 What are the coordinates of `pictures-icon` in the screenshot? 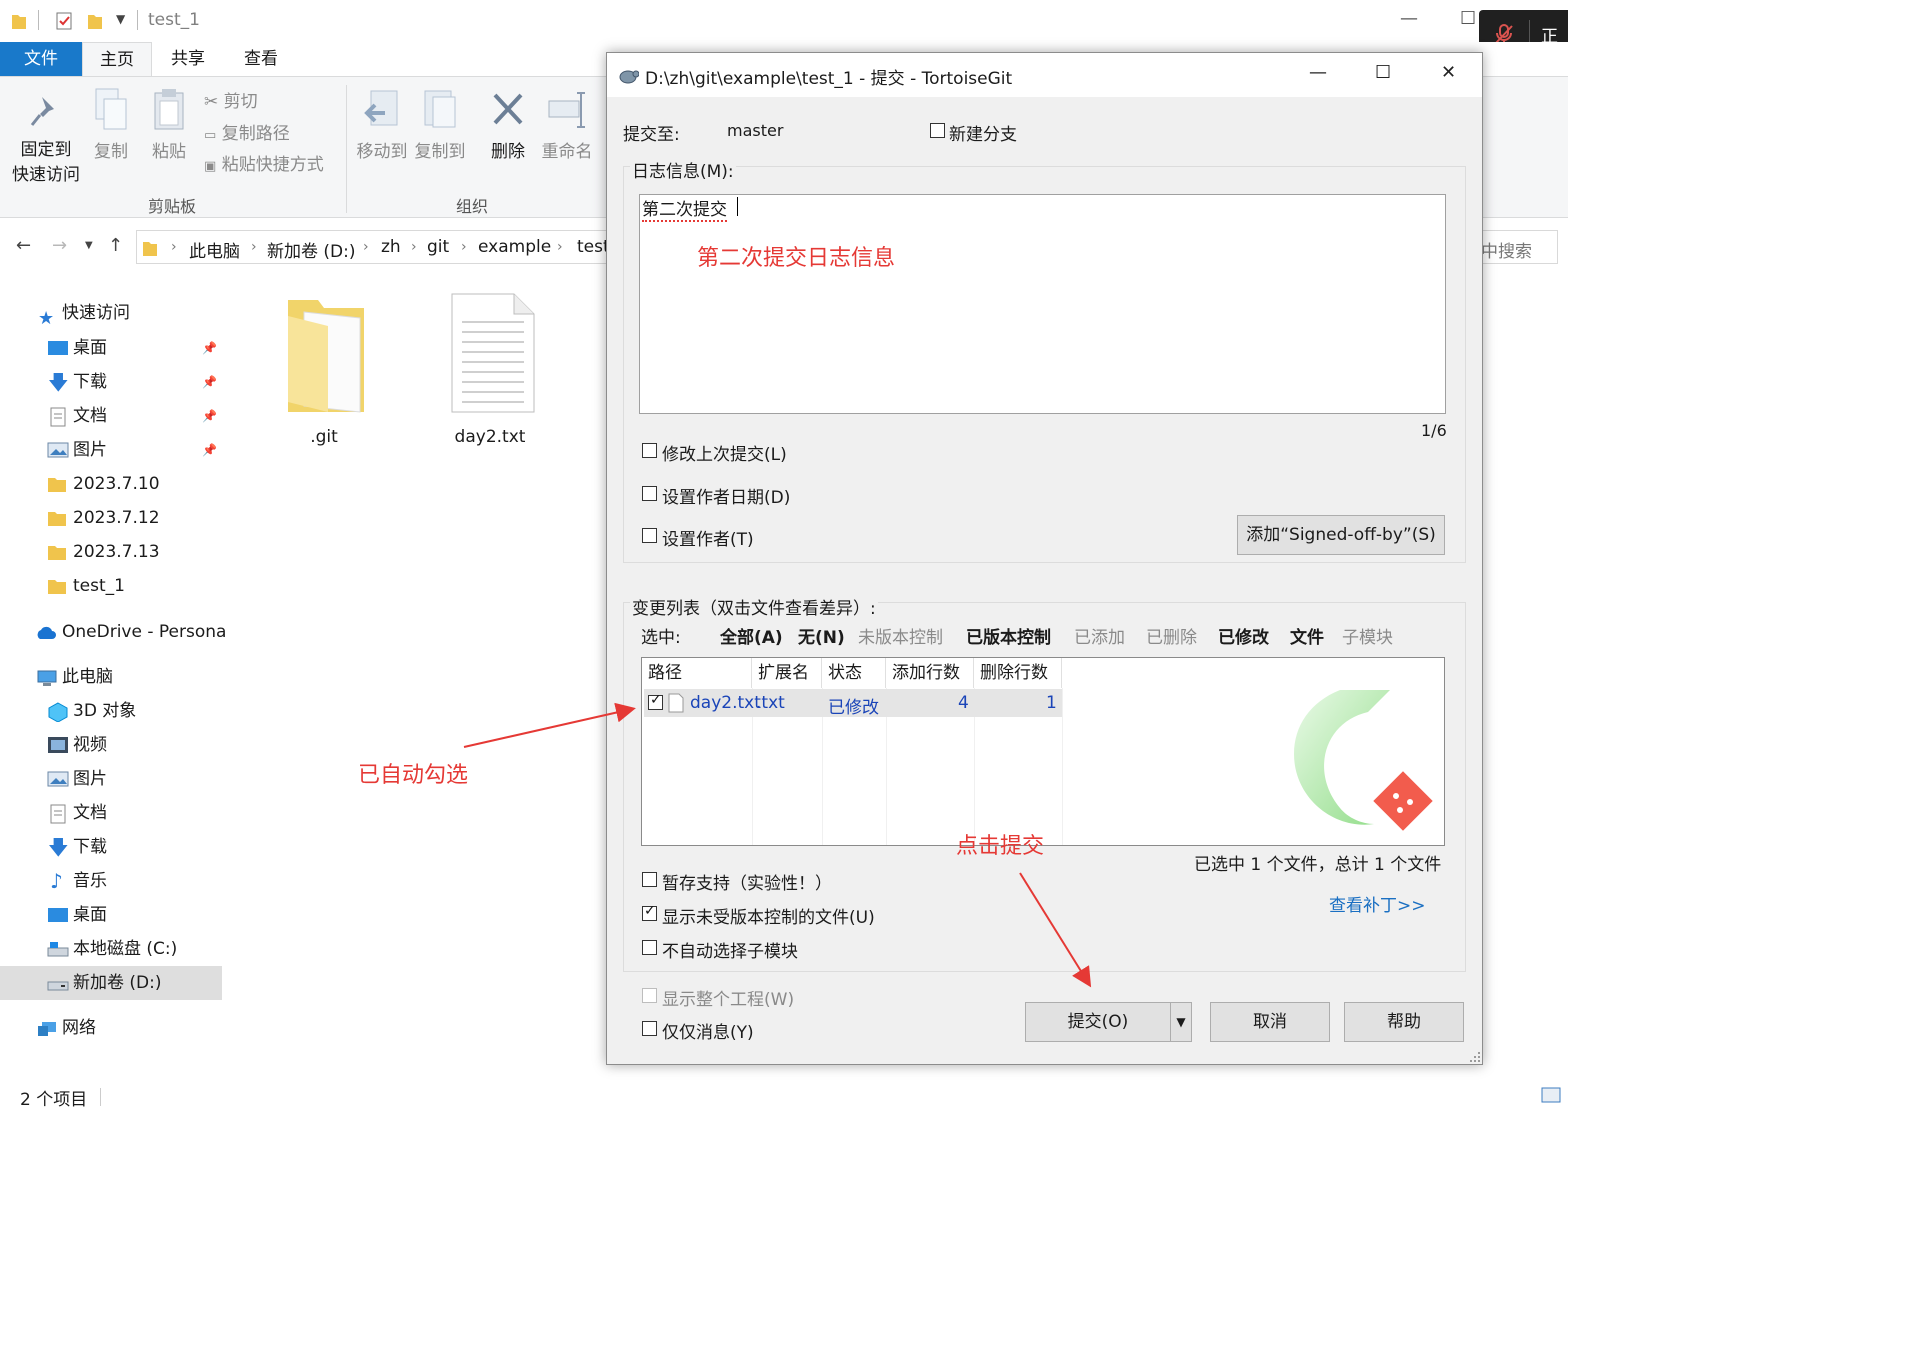 It's located at (58, 779).